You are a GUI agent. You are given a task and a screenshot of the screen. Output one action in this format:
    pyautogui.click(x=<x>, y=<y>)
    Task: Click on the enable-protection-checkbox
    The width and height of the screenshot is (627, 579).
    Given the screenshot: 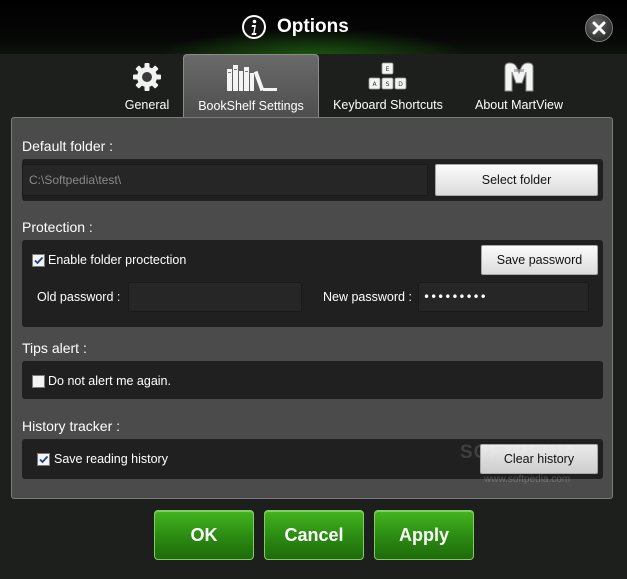 What is the action you would take?
    pyautogui.click(x=38, y=260)
    